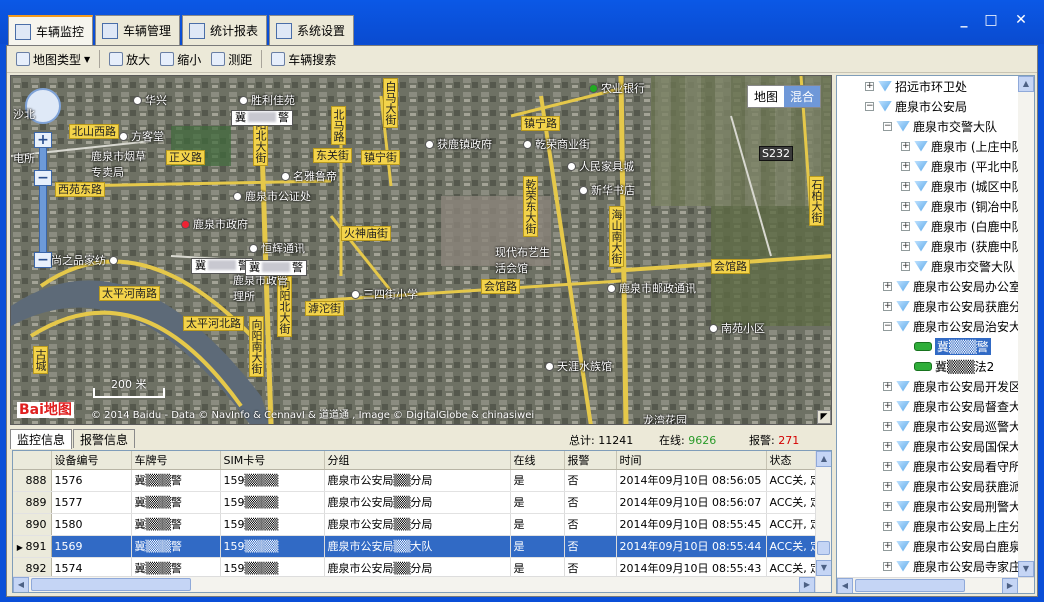  Describe the element at coordinates (952, 286) in the screenshot. I see `tree-group-node: + 鹿泉市公安局办公室` at that location.